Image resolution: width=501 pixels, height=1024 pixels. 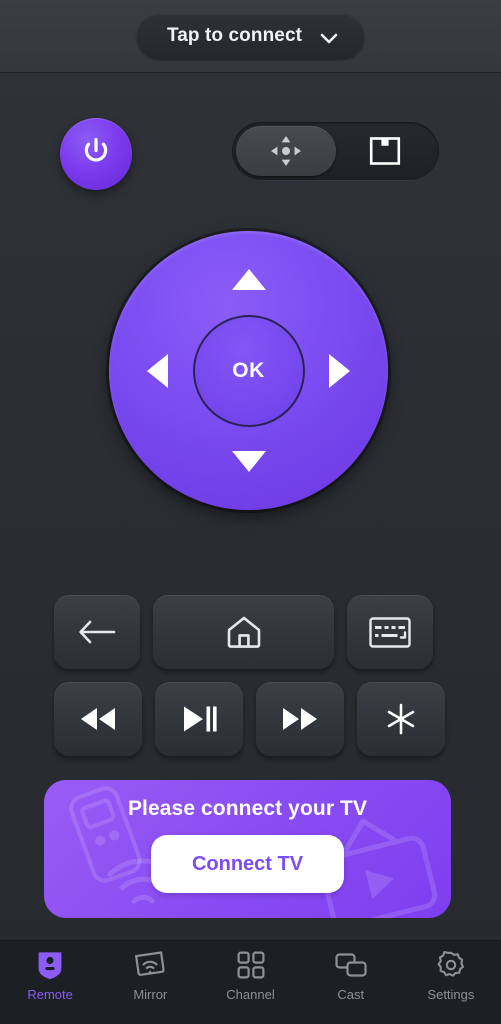 What do you see at coordinates (150, 965) in the screenshot?
I see `mirror-icon` at bounding box center [150, 965].